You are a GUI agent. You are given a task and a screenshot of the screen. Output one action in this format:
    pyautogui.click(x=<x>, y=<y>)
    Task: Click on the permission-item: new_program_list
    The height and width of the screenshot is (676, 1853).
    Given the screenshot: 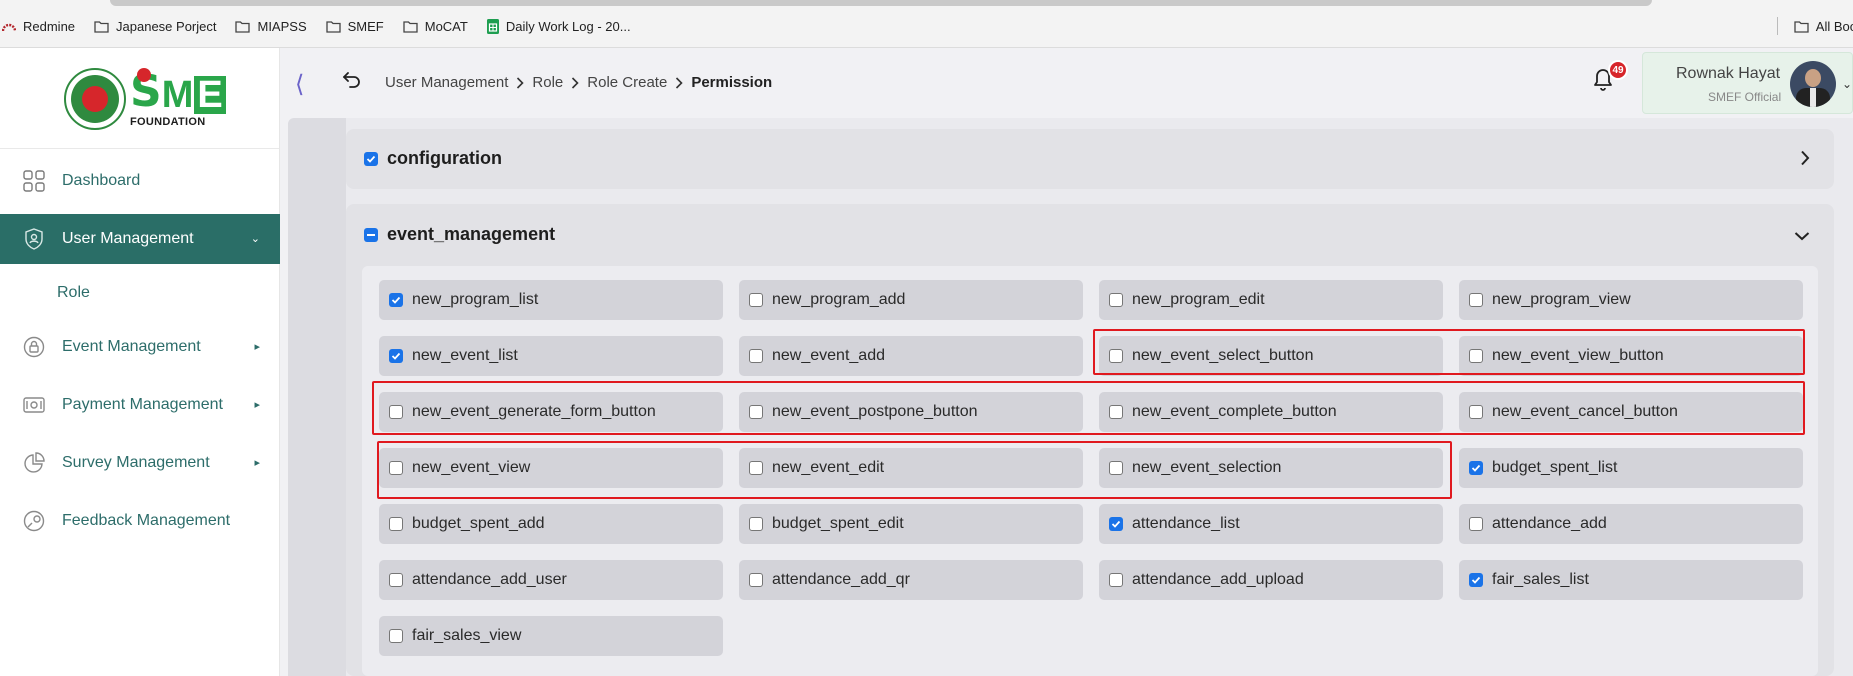 What is the action you would take?
    pyautogui.click(x=551, y=300)
    